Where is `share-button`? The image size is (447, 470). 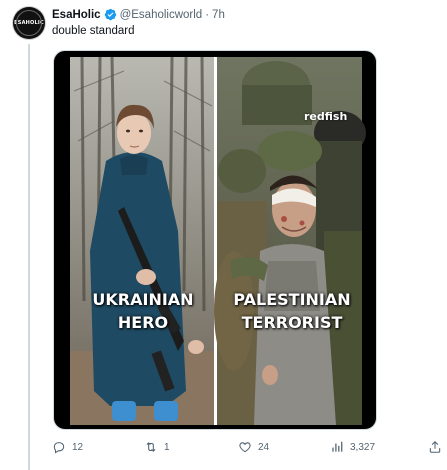
share-button is located at coordinates (435, 447).